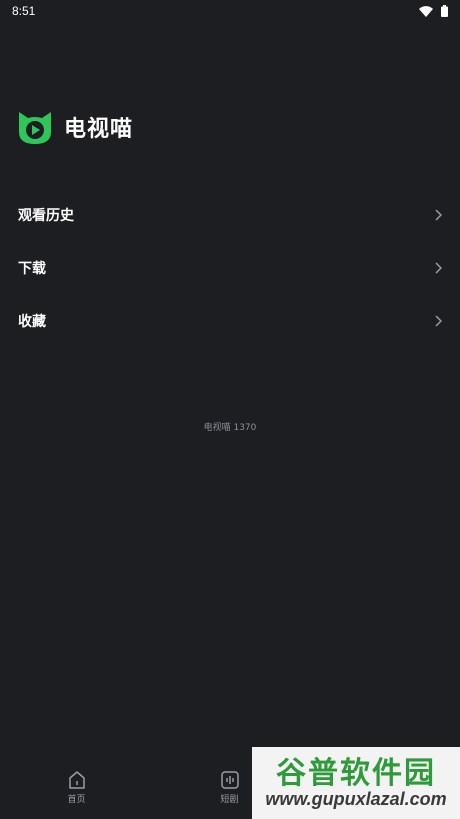 The image size is (460, 819). I want to click on status-bar: 8:51, so click(230, 11).